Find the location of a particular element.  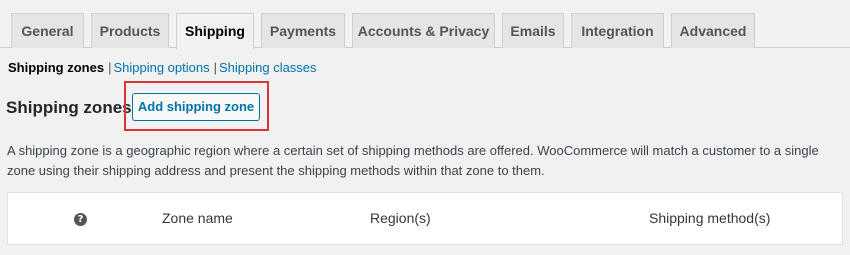

subnav-shipping-zones: Shipping zones is located at coordinates (56, 67).